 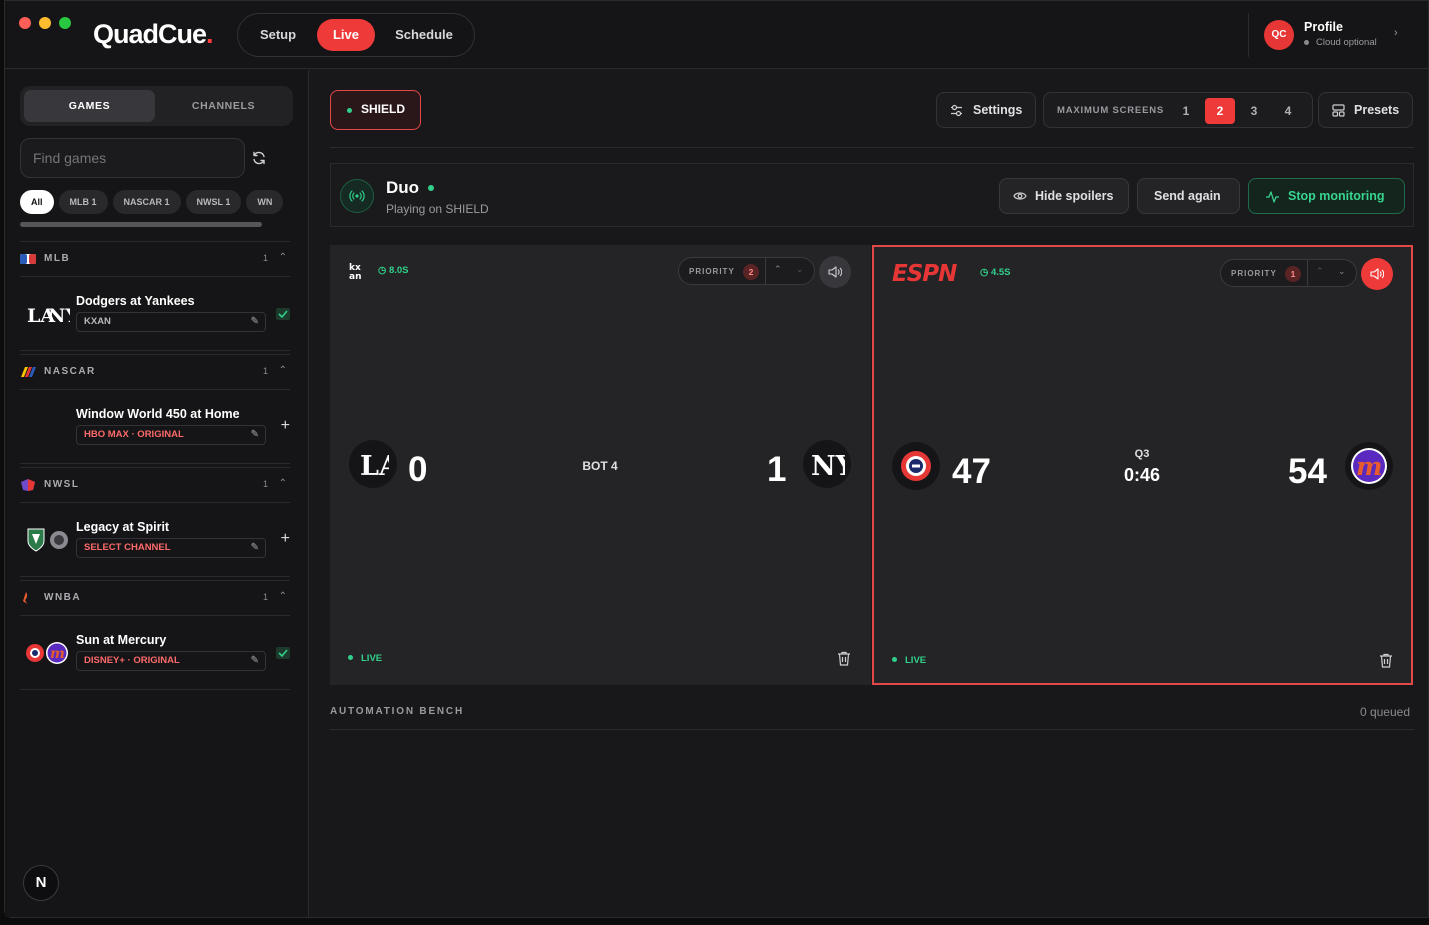 What do you see at coordinates (146, 202) in the screenshot?
I see `chip-nascar: NASCAR 1` at bounding box center [146, 202].